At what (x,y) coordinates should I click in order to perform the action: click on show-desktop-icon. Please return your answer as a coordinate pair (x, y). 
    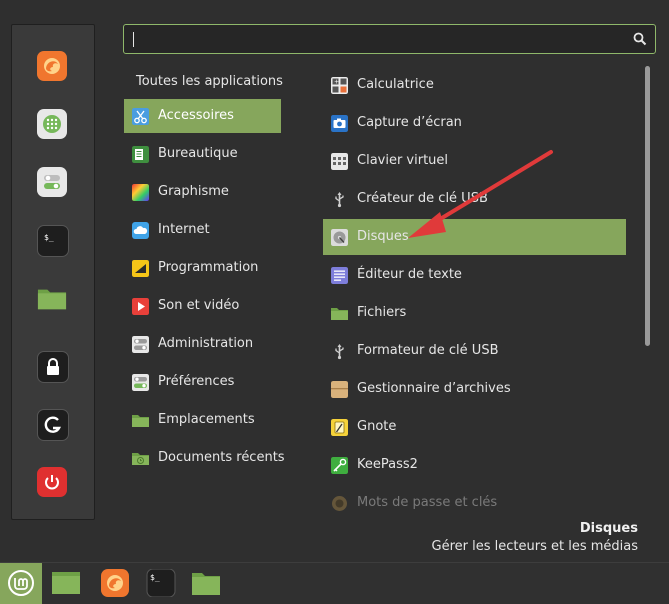
    Looking at the image, I should click on (66, 583).